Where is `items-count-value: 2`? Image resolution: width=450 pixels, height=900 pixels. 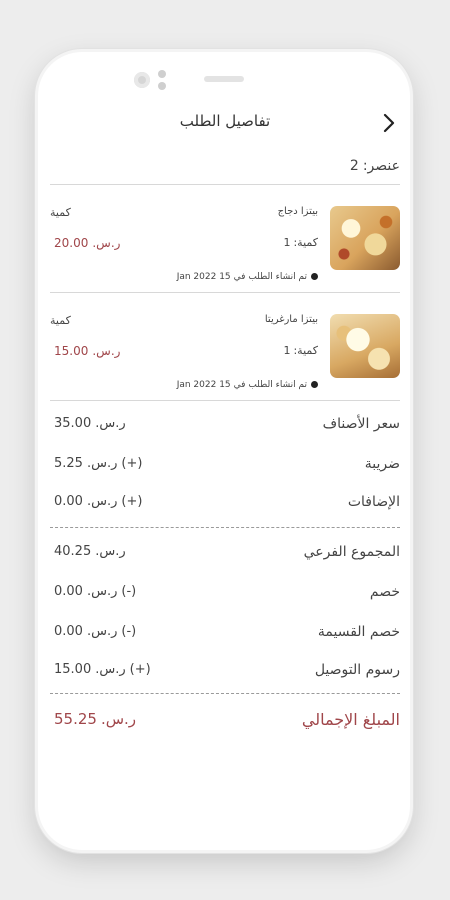 items-count-value: 2 is located at coordinates (354, 166).